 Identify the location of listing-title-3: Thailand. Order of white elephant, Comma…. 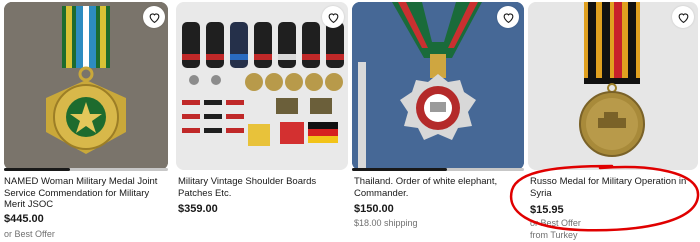
(439, 188).